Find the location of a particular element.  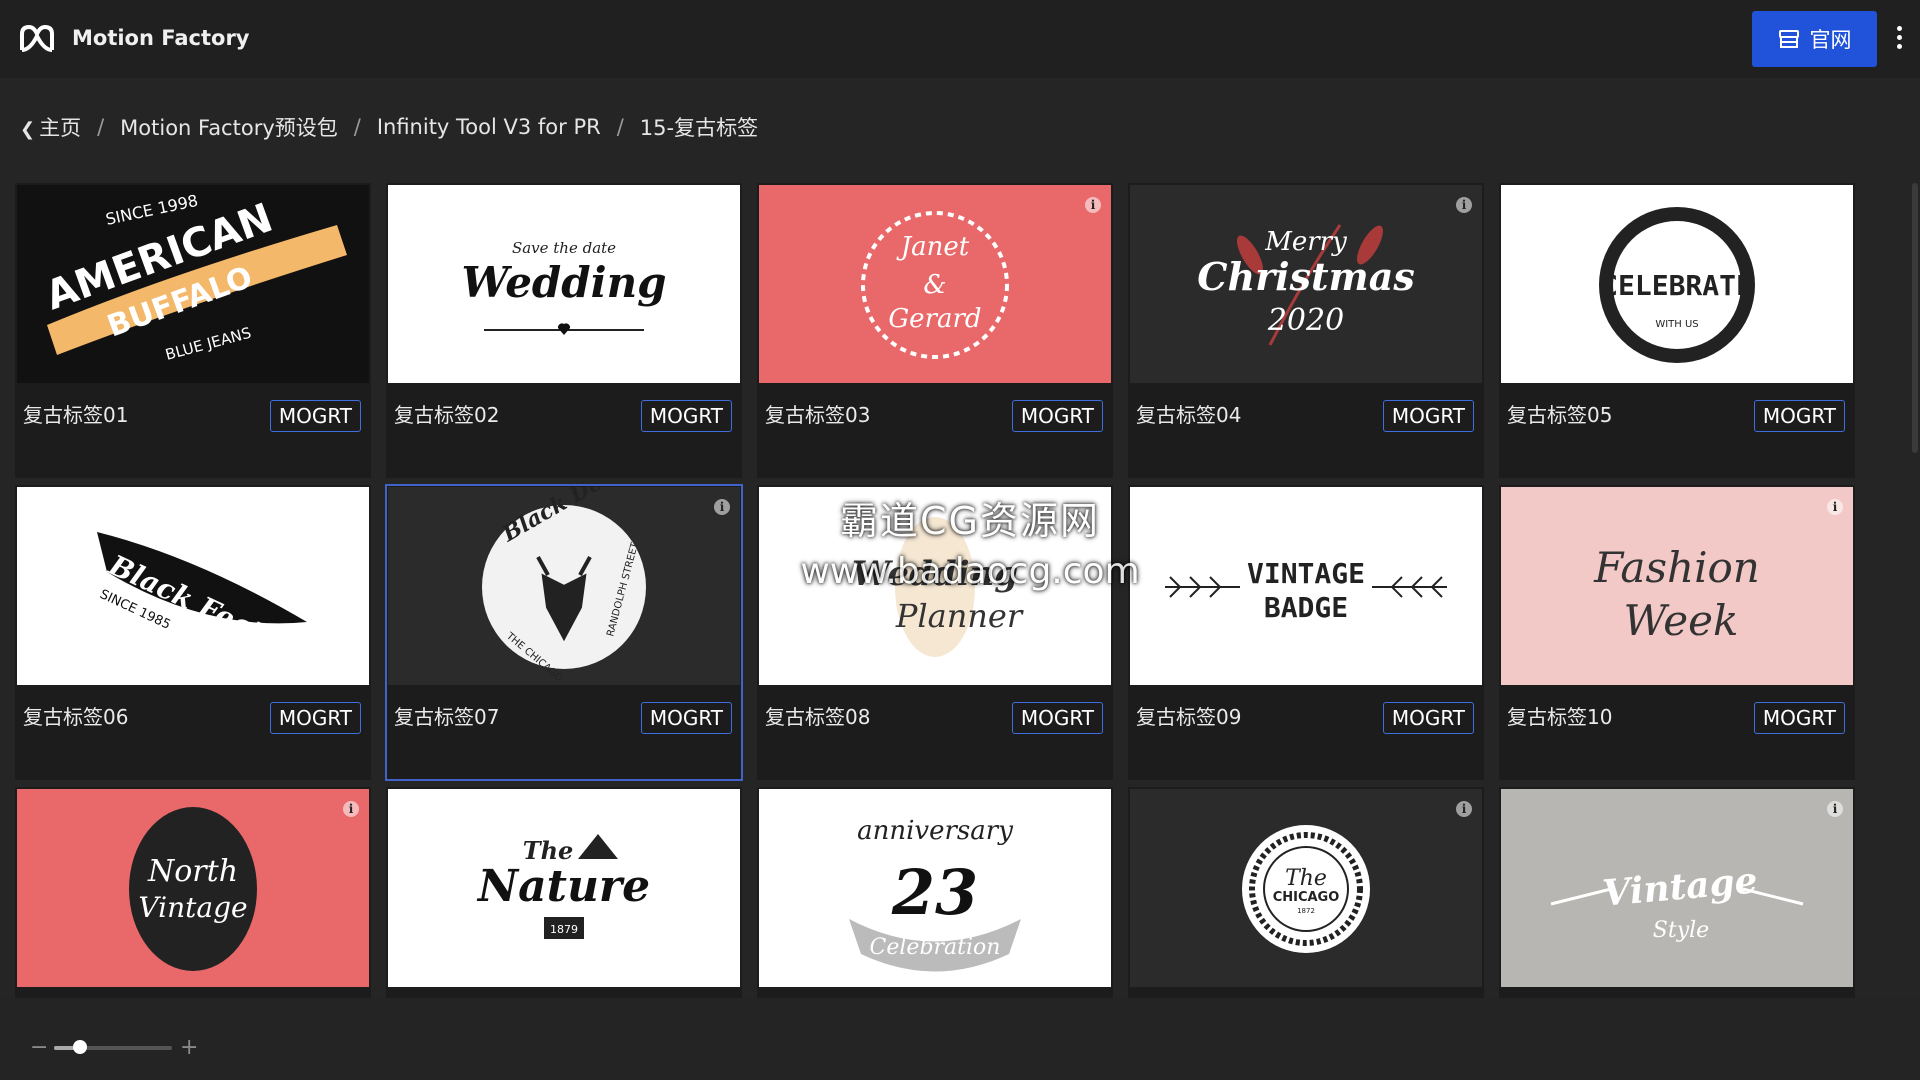

template-thumbnail: Vintage Style i is located at coordinates (1677, 888).